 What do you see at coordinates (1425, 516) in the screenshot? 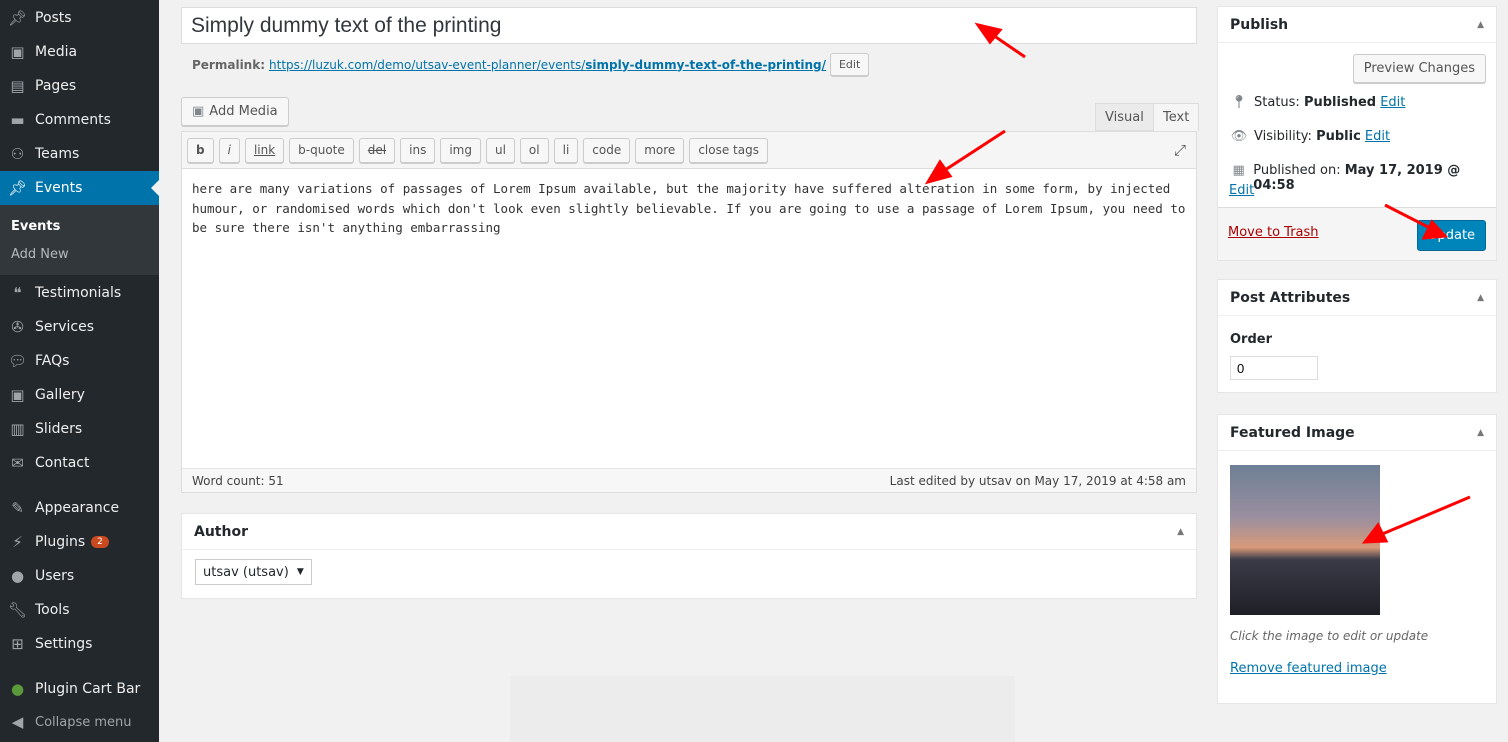
I see `arrow-image` at bounding box center [1425, 516].